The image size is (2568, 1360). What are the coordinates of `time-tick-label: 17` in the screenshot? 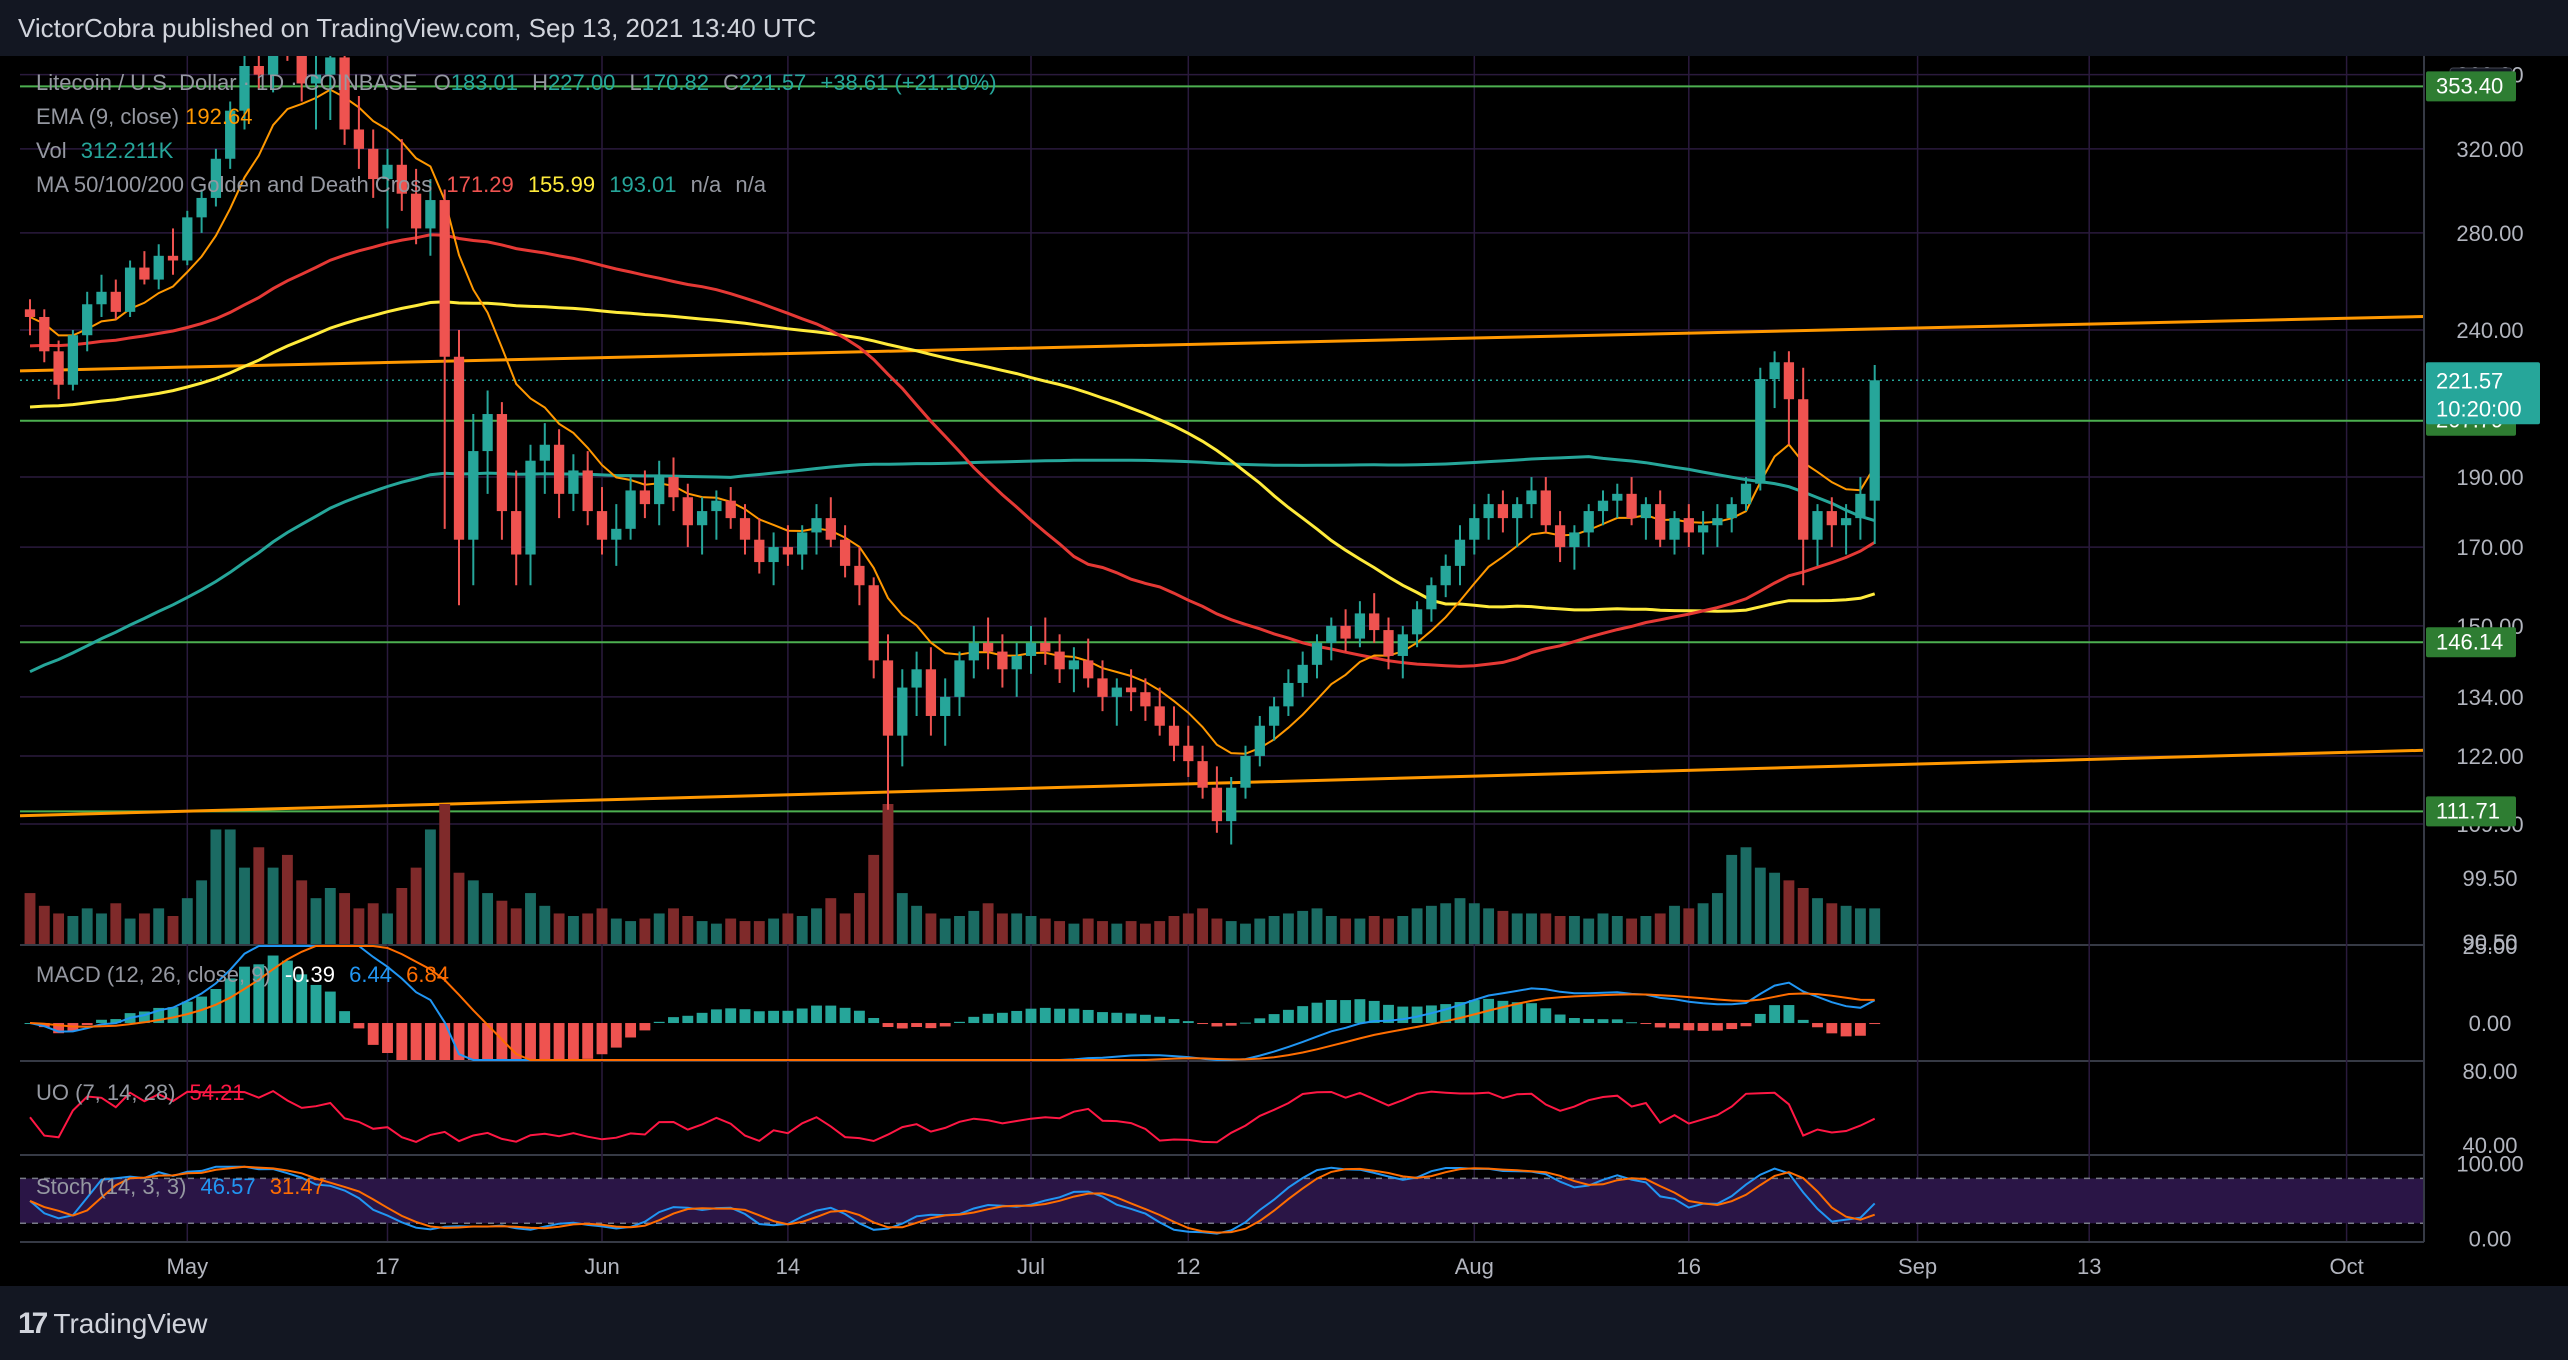 It's located at (387, 1266).